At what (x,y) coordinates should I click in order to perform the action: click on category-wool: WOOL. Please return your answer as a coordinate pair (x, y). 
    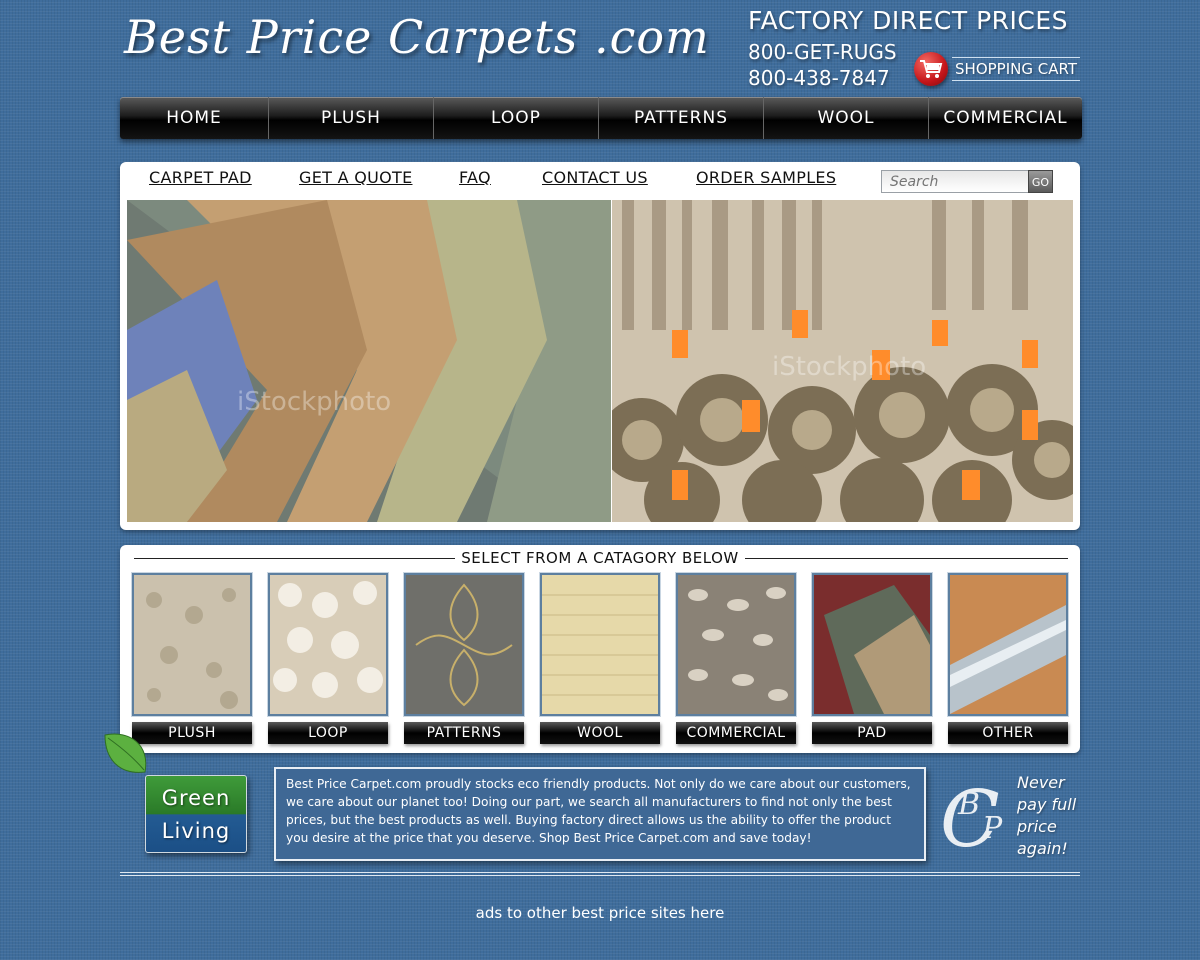
    Looking at the image, I should click on (600, 659).